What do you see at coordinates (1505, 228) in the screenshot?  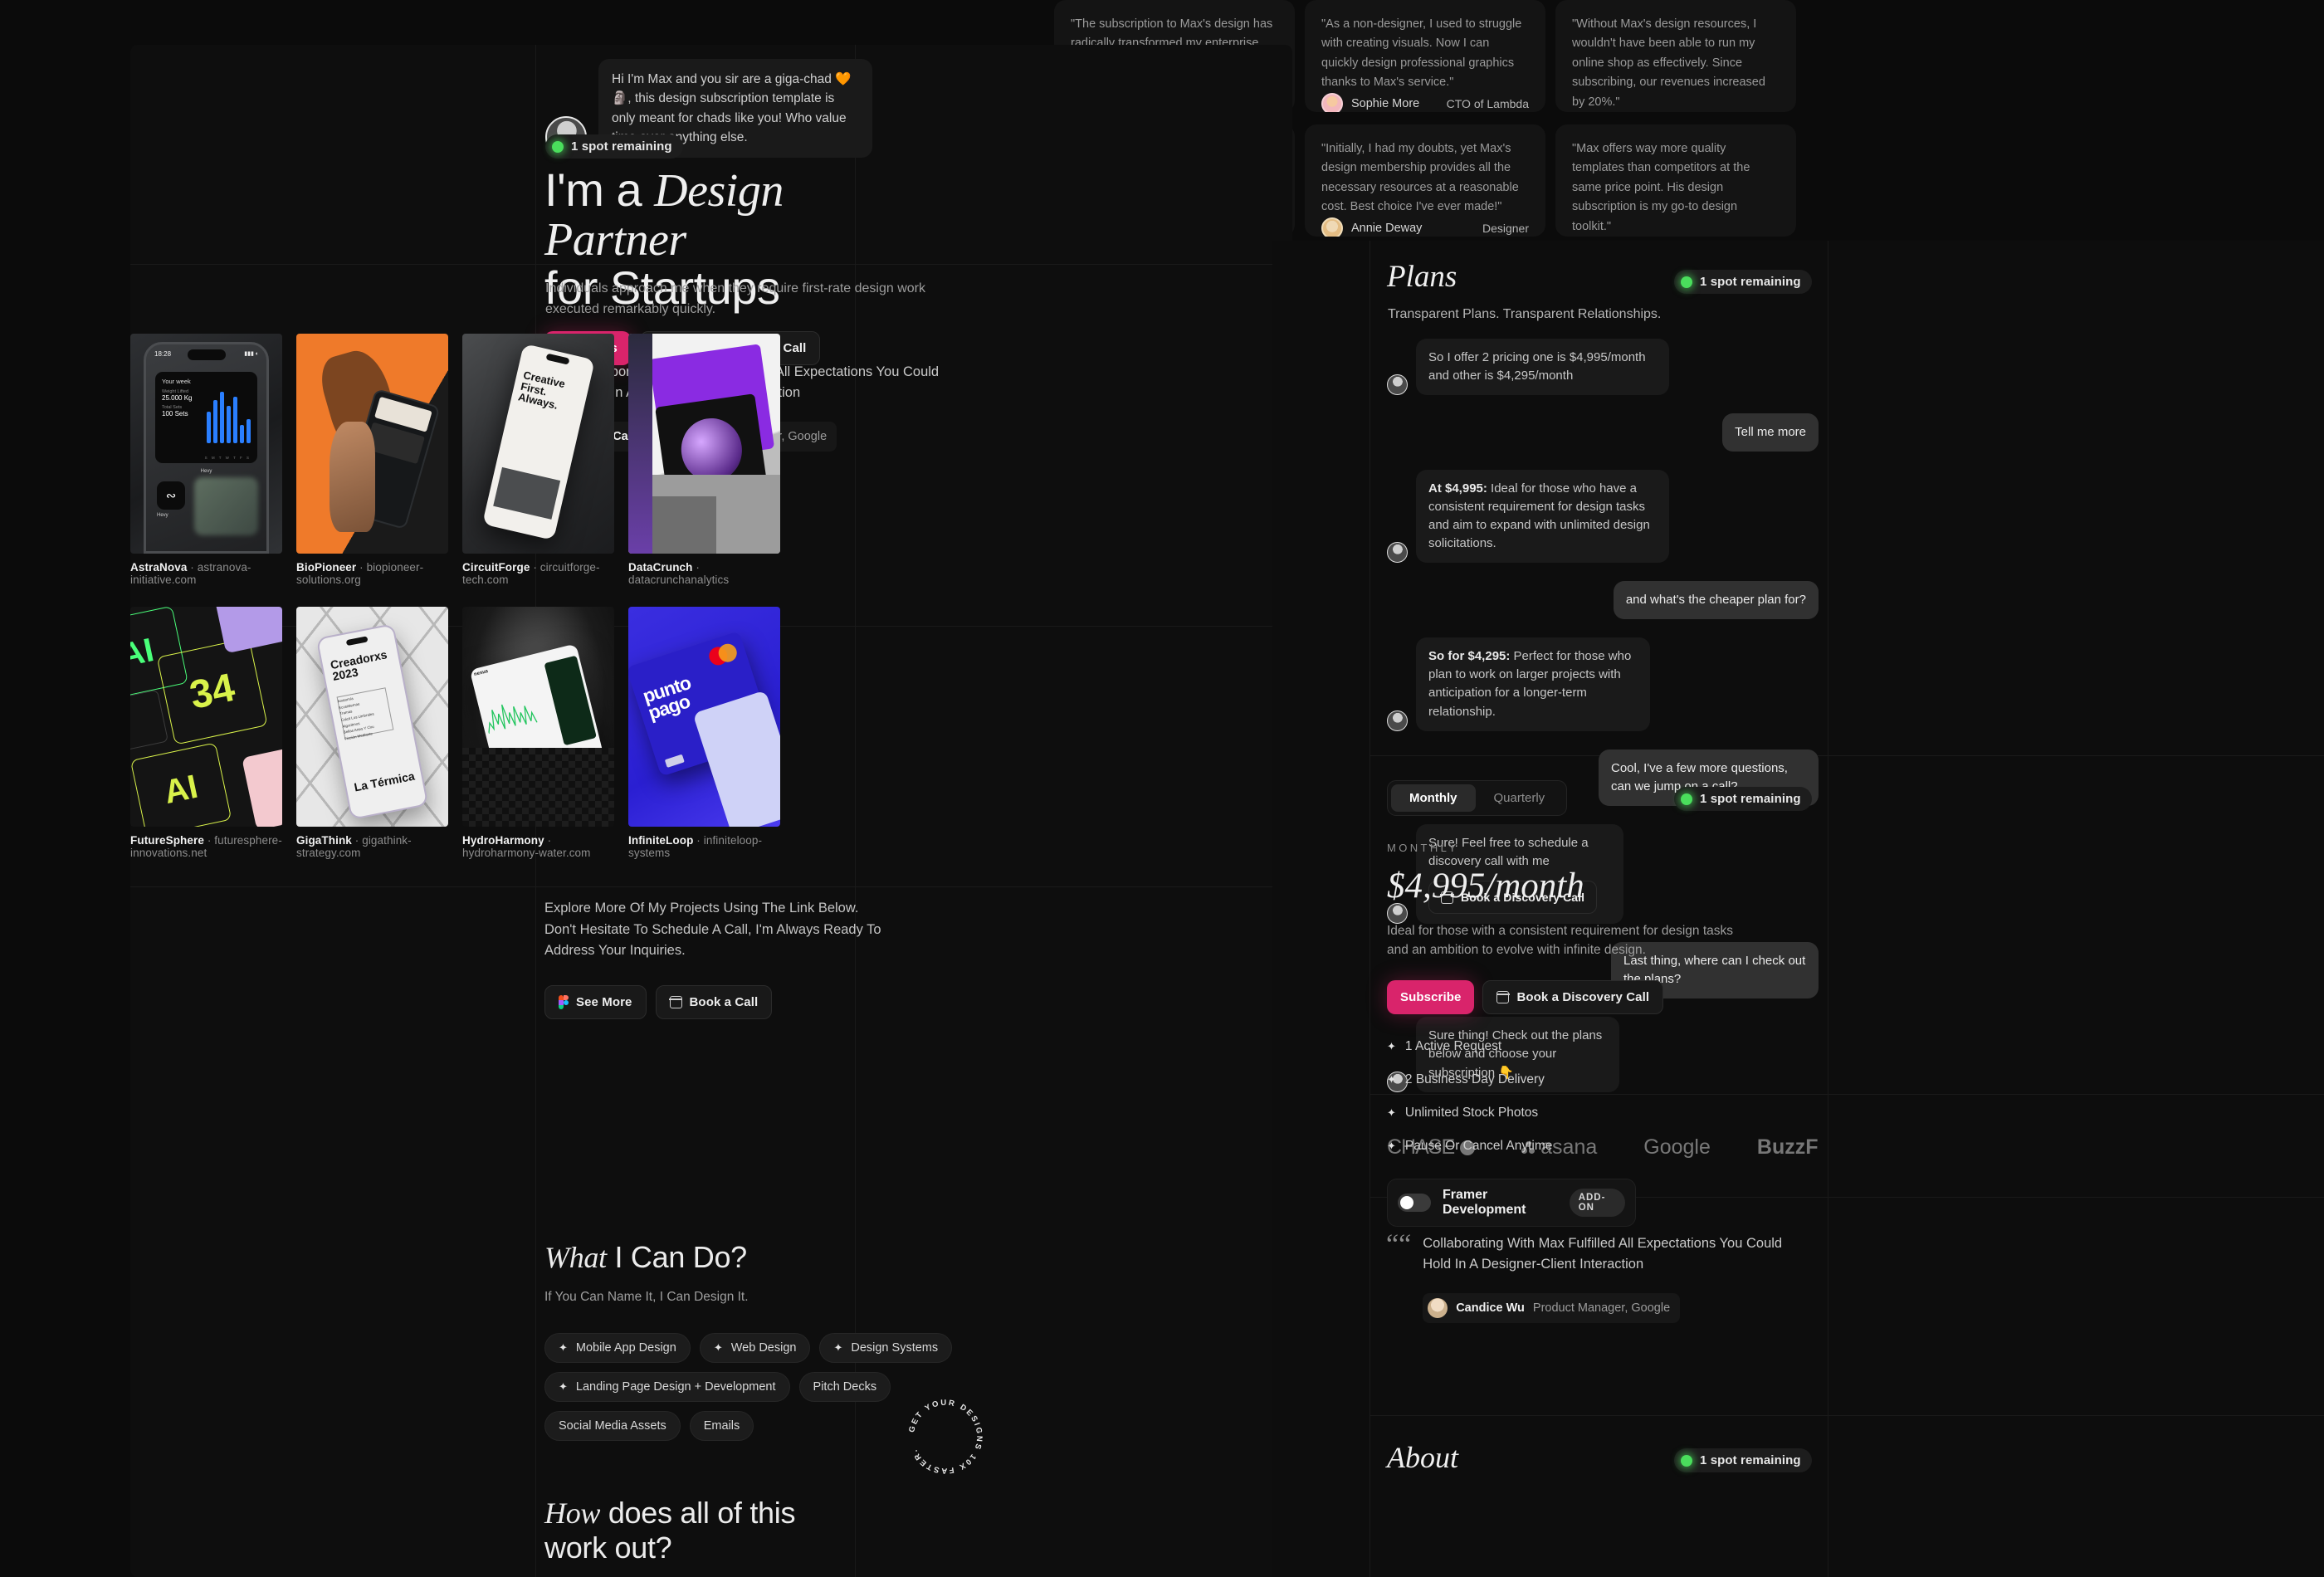 I see `testimonial-role: Designer` at bounding box center [1505, 228].